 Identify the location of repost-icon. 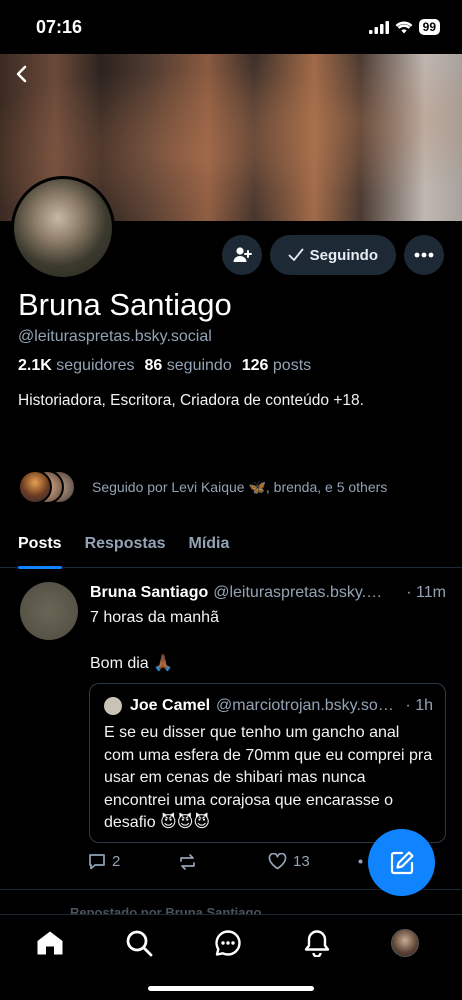
(187, 861).